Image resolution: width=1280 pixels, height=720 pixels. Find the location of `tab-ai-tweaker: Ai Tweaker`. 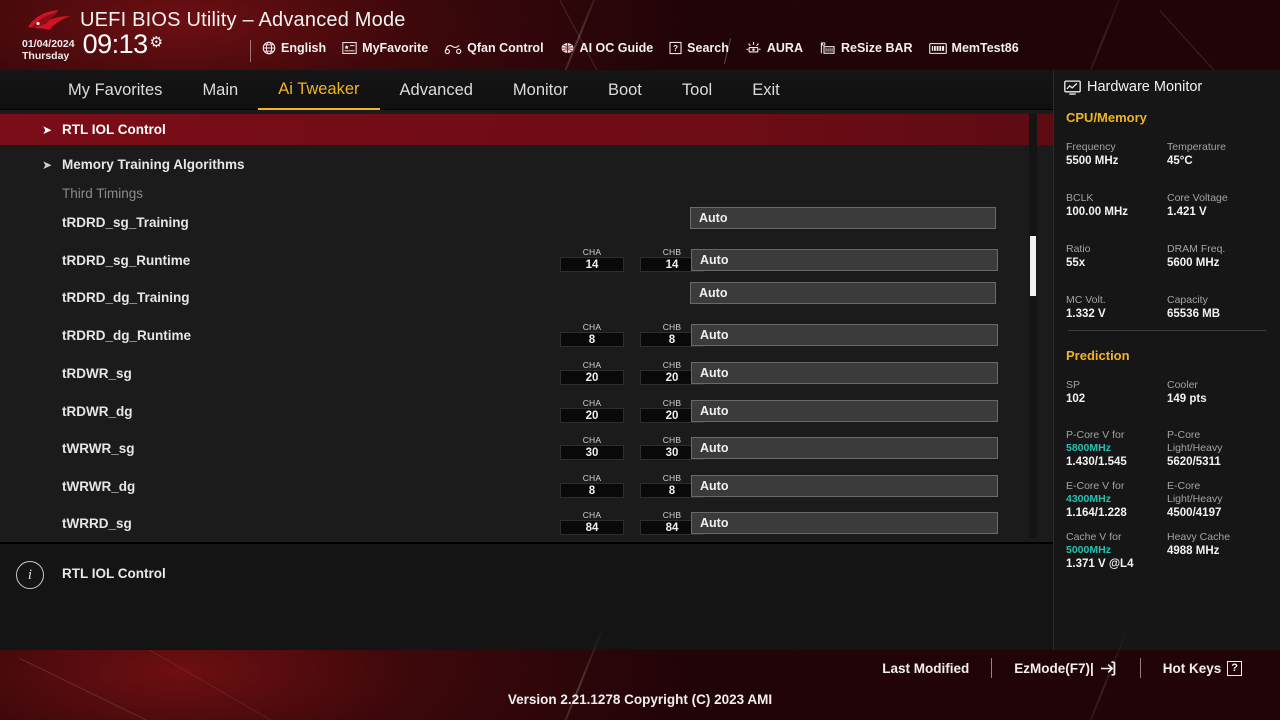

tab-ai-tweaker: Ai Tweaker is located at coordinates (319, 90).